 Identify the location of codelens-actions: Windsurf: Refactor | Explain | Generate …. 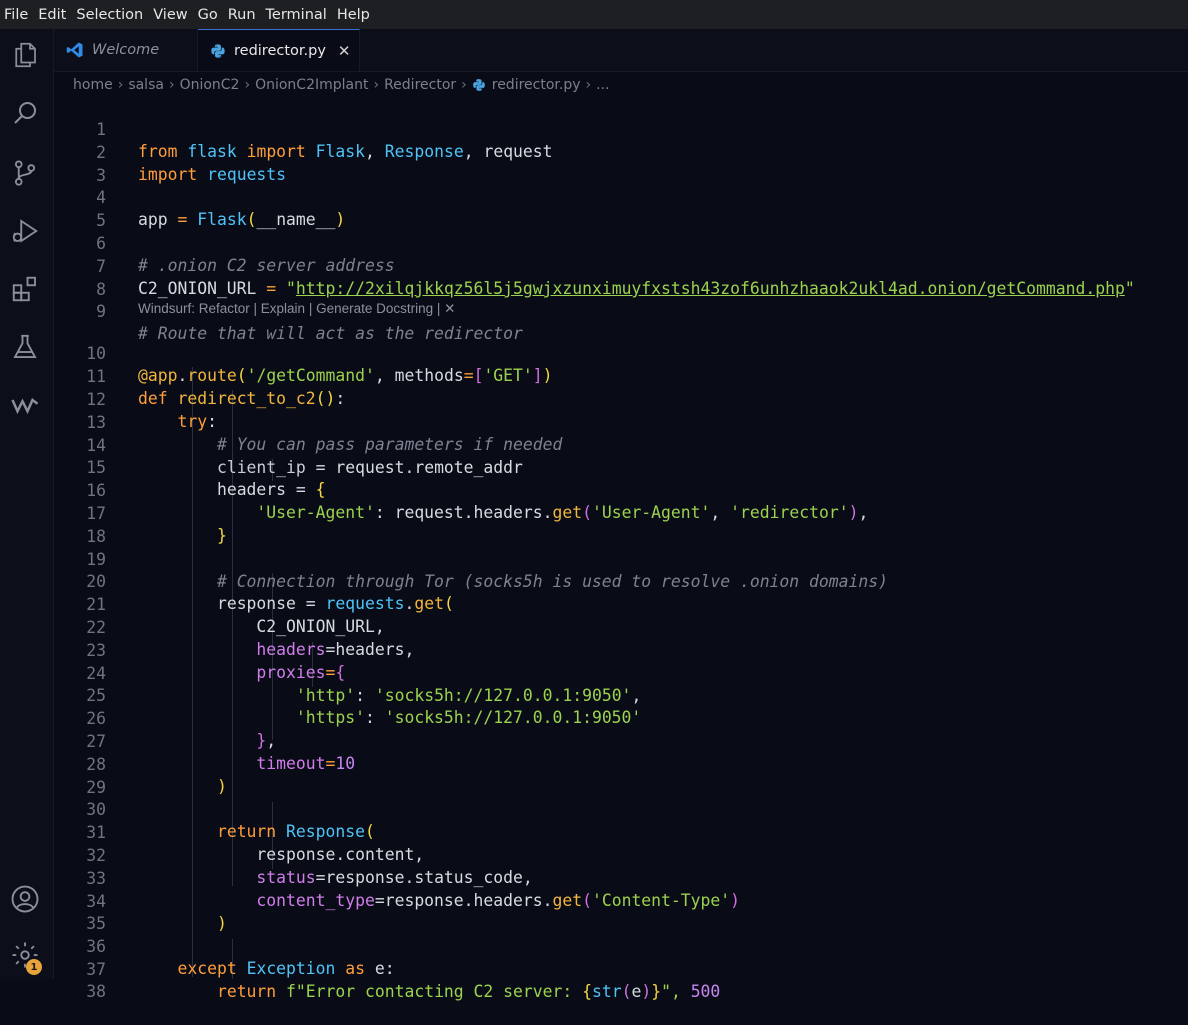
(296, 309).